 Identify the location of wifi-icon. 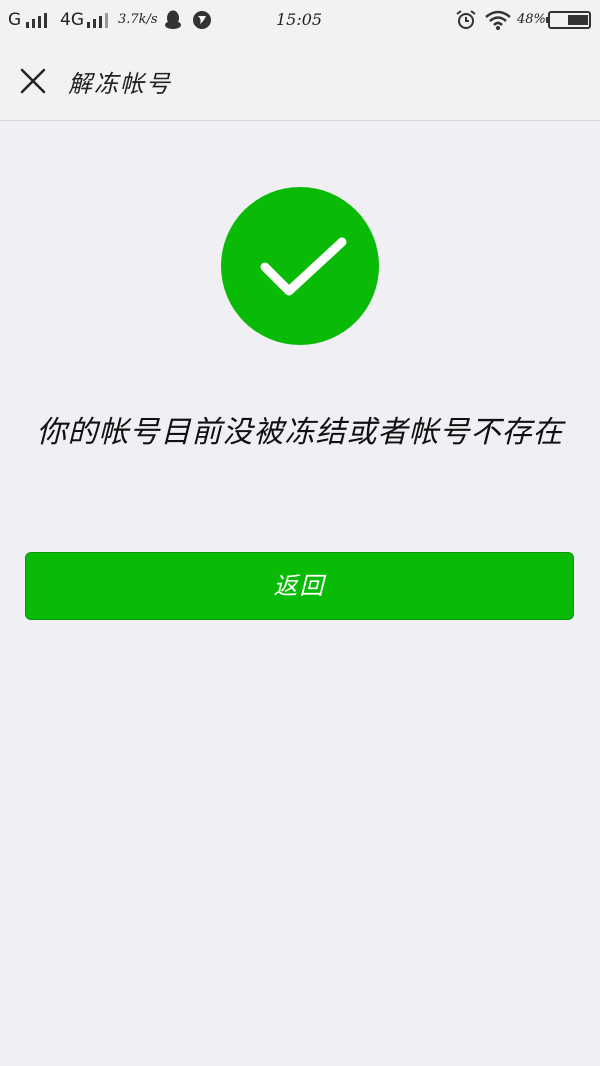
(498, 20).